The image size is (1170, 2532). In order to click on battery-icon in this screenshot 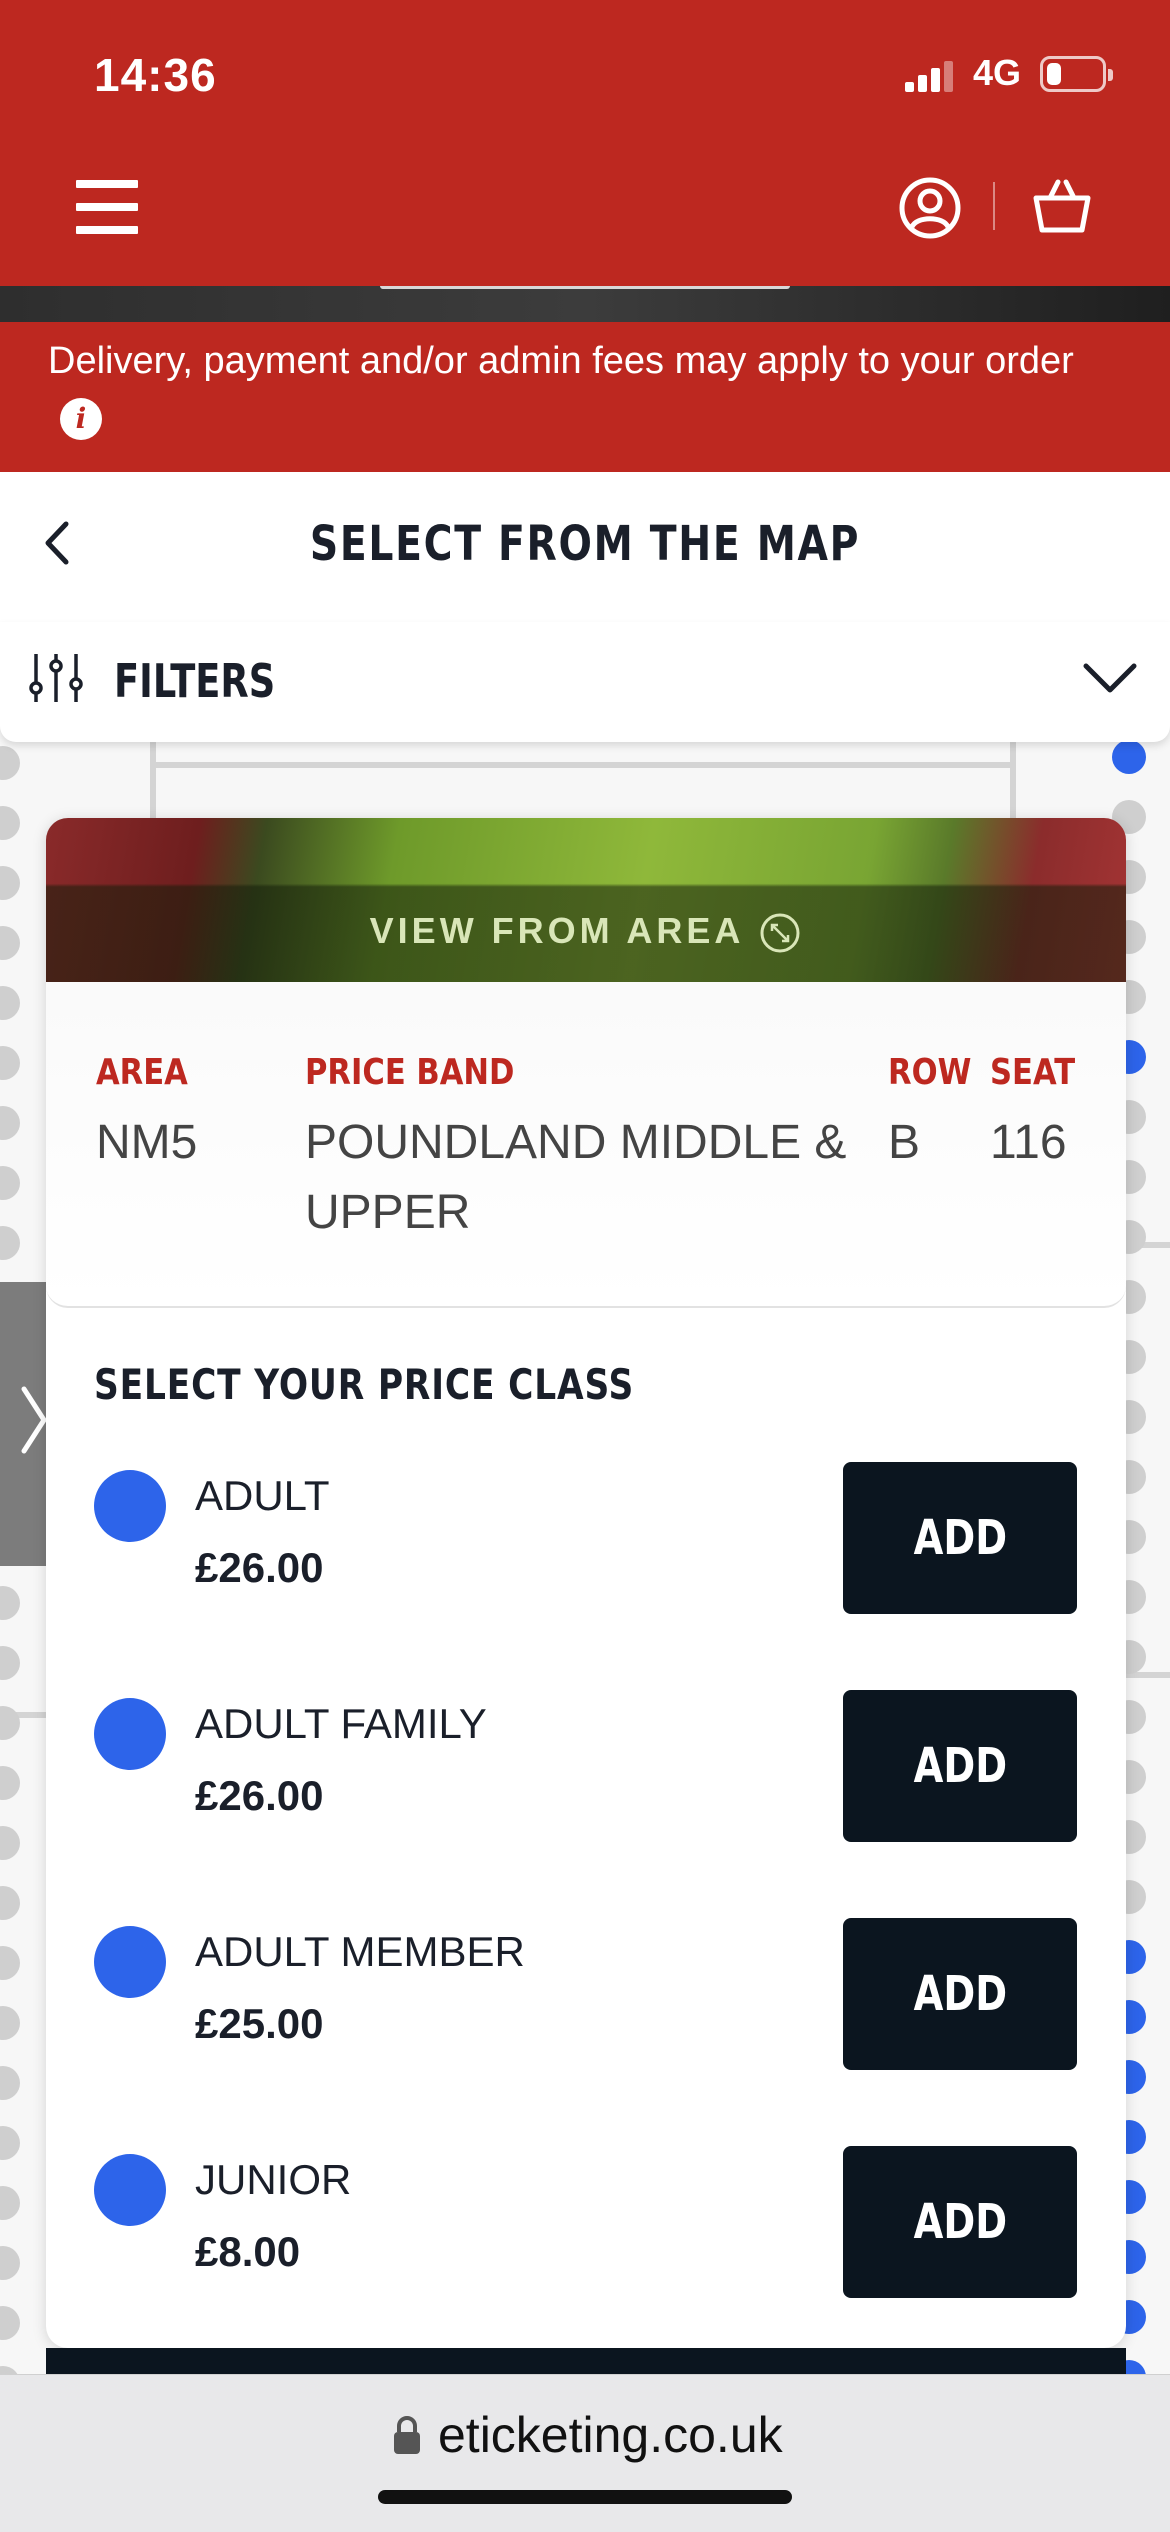, I will do `click(1076, 74)`.